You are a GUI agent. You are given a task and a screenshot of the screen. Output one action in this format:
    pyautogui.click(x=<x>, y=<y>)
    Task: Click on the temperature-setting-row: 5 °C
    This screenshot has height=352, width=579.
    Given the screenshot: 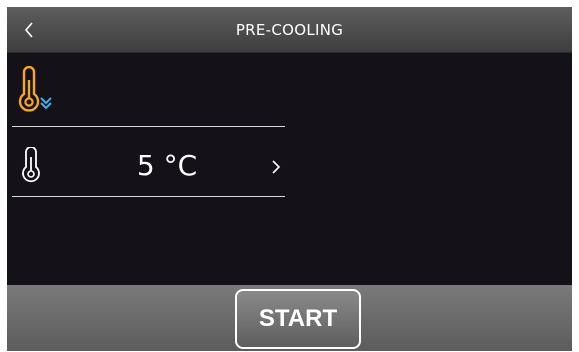 What is the action you would take?
    pyautogui.click(x=148, y=165)
    